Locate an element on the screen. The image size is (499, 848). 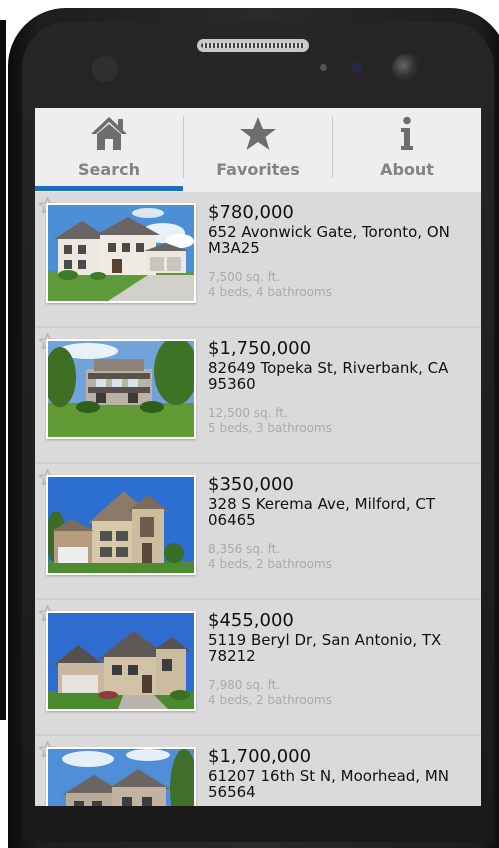
info-icon is located at coordinates (407, 133).